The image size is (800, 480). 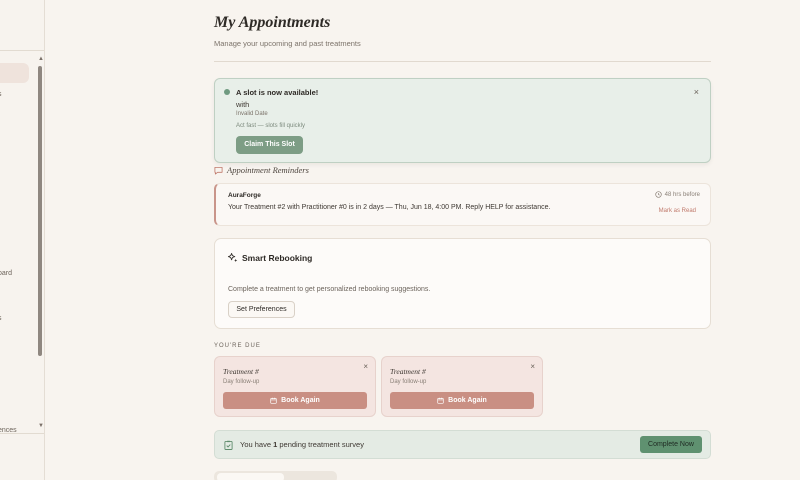 What do you see at coordinates (22, 240) in the screenshot?
I see `sidebar: s oard s ences ▲ ▼` at bounding box center [22, 240].